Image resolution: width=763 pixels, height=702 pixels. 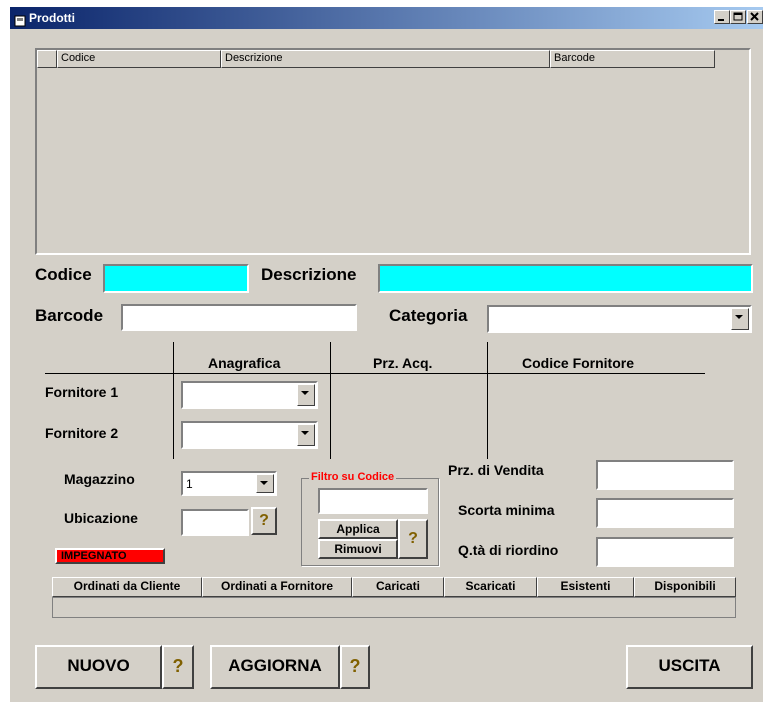 I want to click on magazzino-selected: 1, so click(x=189, y=484).